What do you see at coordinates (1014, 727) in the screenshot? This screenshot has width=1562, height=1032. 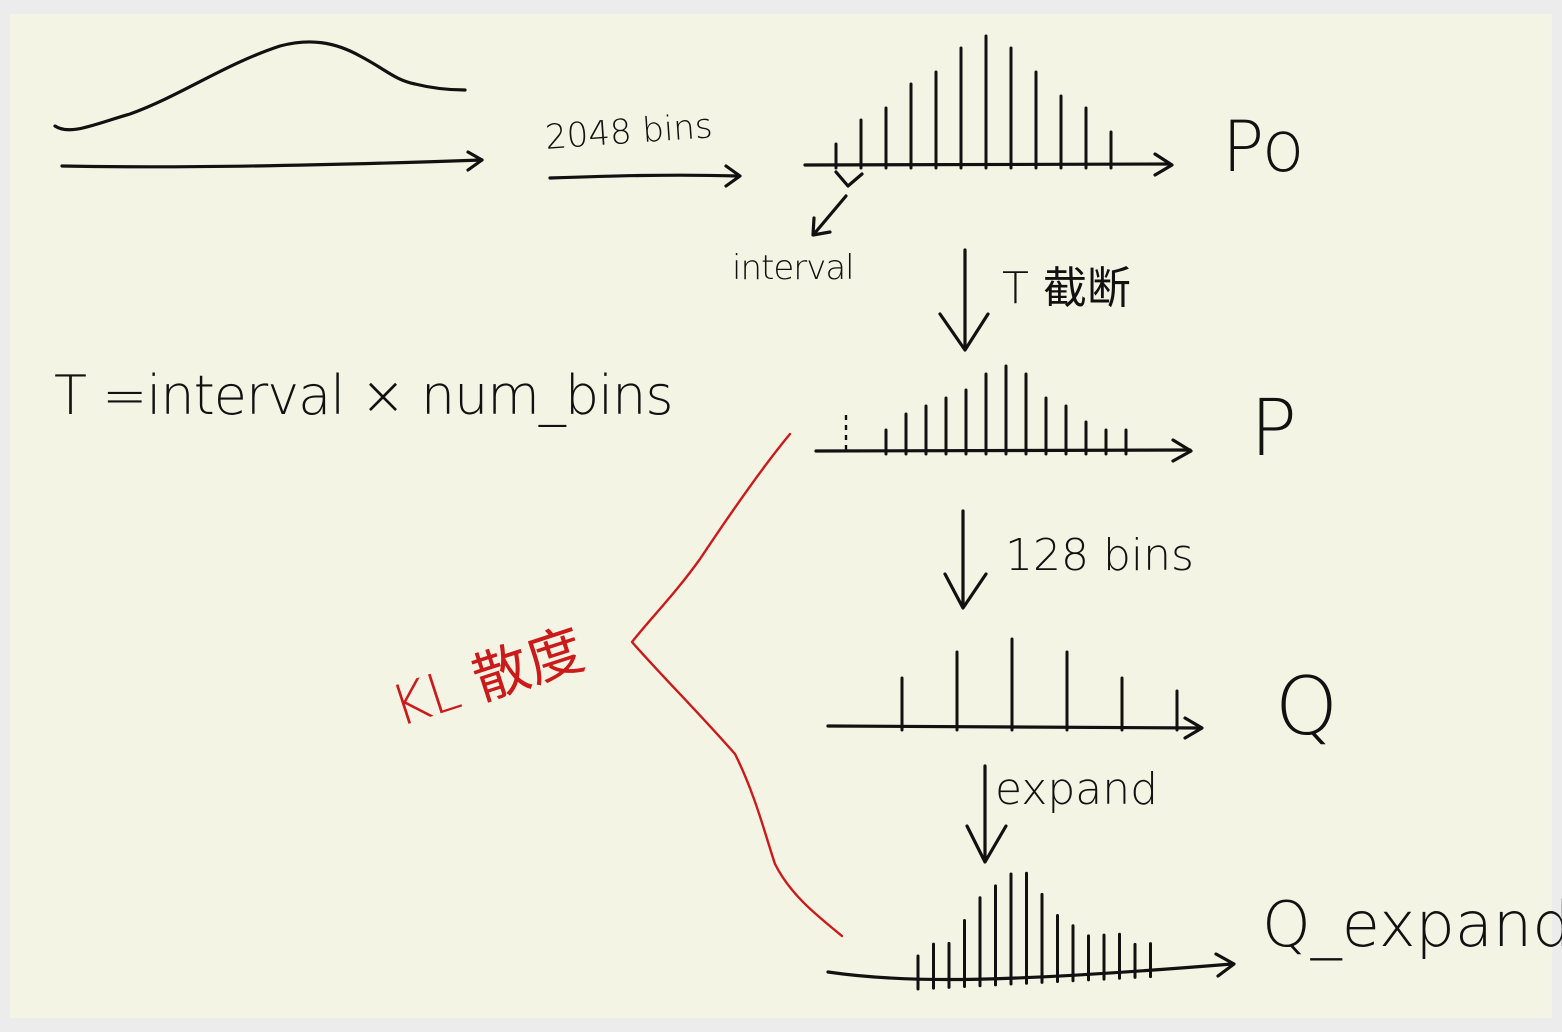 I see `histogram-q-axis` at bounding box center [1014, 727].